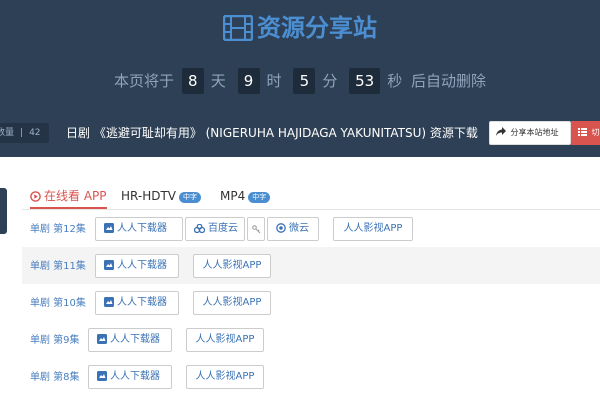  What do you see at coordinates (299, 228) in the screenshot?
I see `weiyun-label: 微云` at bounding box center [299, 228].